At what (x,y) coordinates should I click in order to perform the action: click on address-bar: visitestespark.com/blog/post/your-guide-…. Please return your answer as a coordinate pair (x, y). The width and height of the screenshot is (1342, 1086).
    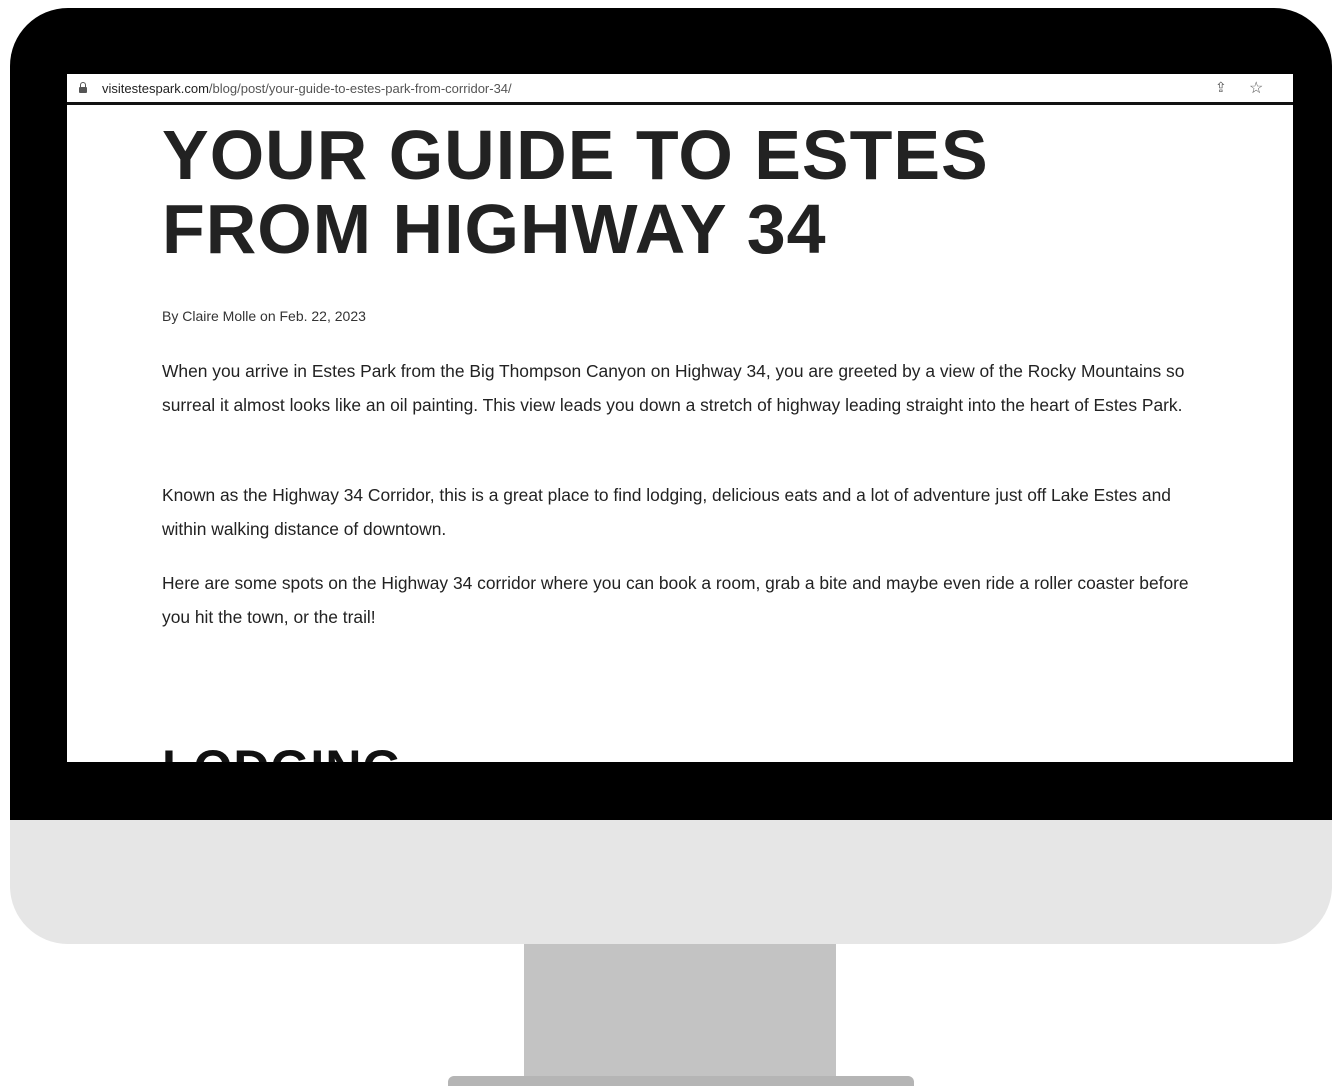
    Looking at the image, I should click on (680, 89).